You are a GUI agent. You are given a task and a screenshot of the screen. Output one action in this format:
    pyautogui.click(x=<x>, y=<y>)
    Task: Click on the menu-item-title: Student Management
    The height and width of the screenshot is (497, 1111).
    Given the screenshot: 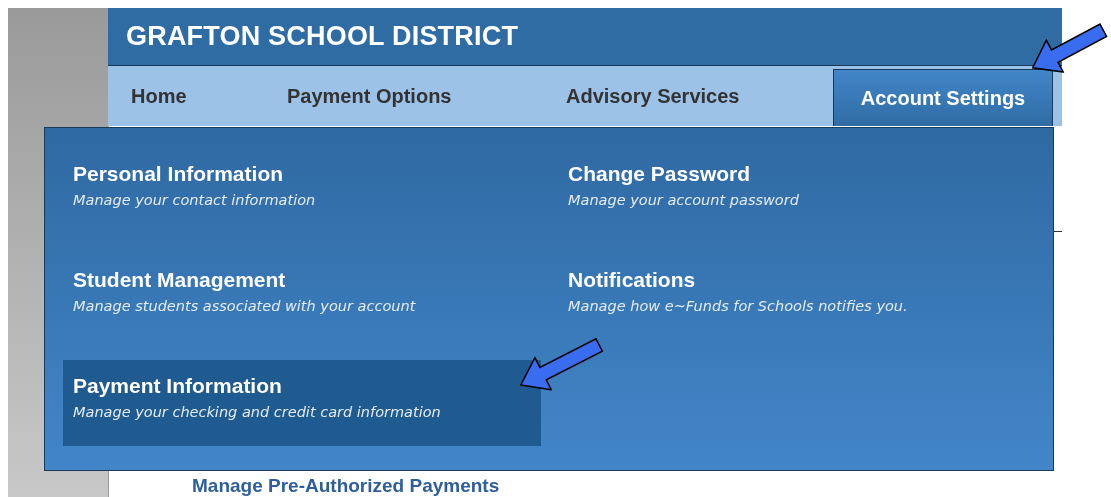 What is the action you would take?
    pyautogui.click(x=180, y=280)
    